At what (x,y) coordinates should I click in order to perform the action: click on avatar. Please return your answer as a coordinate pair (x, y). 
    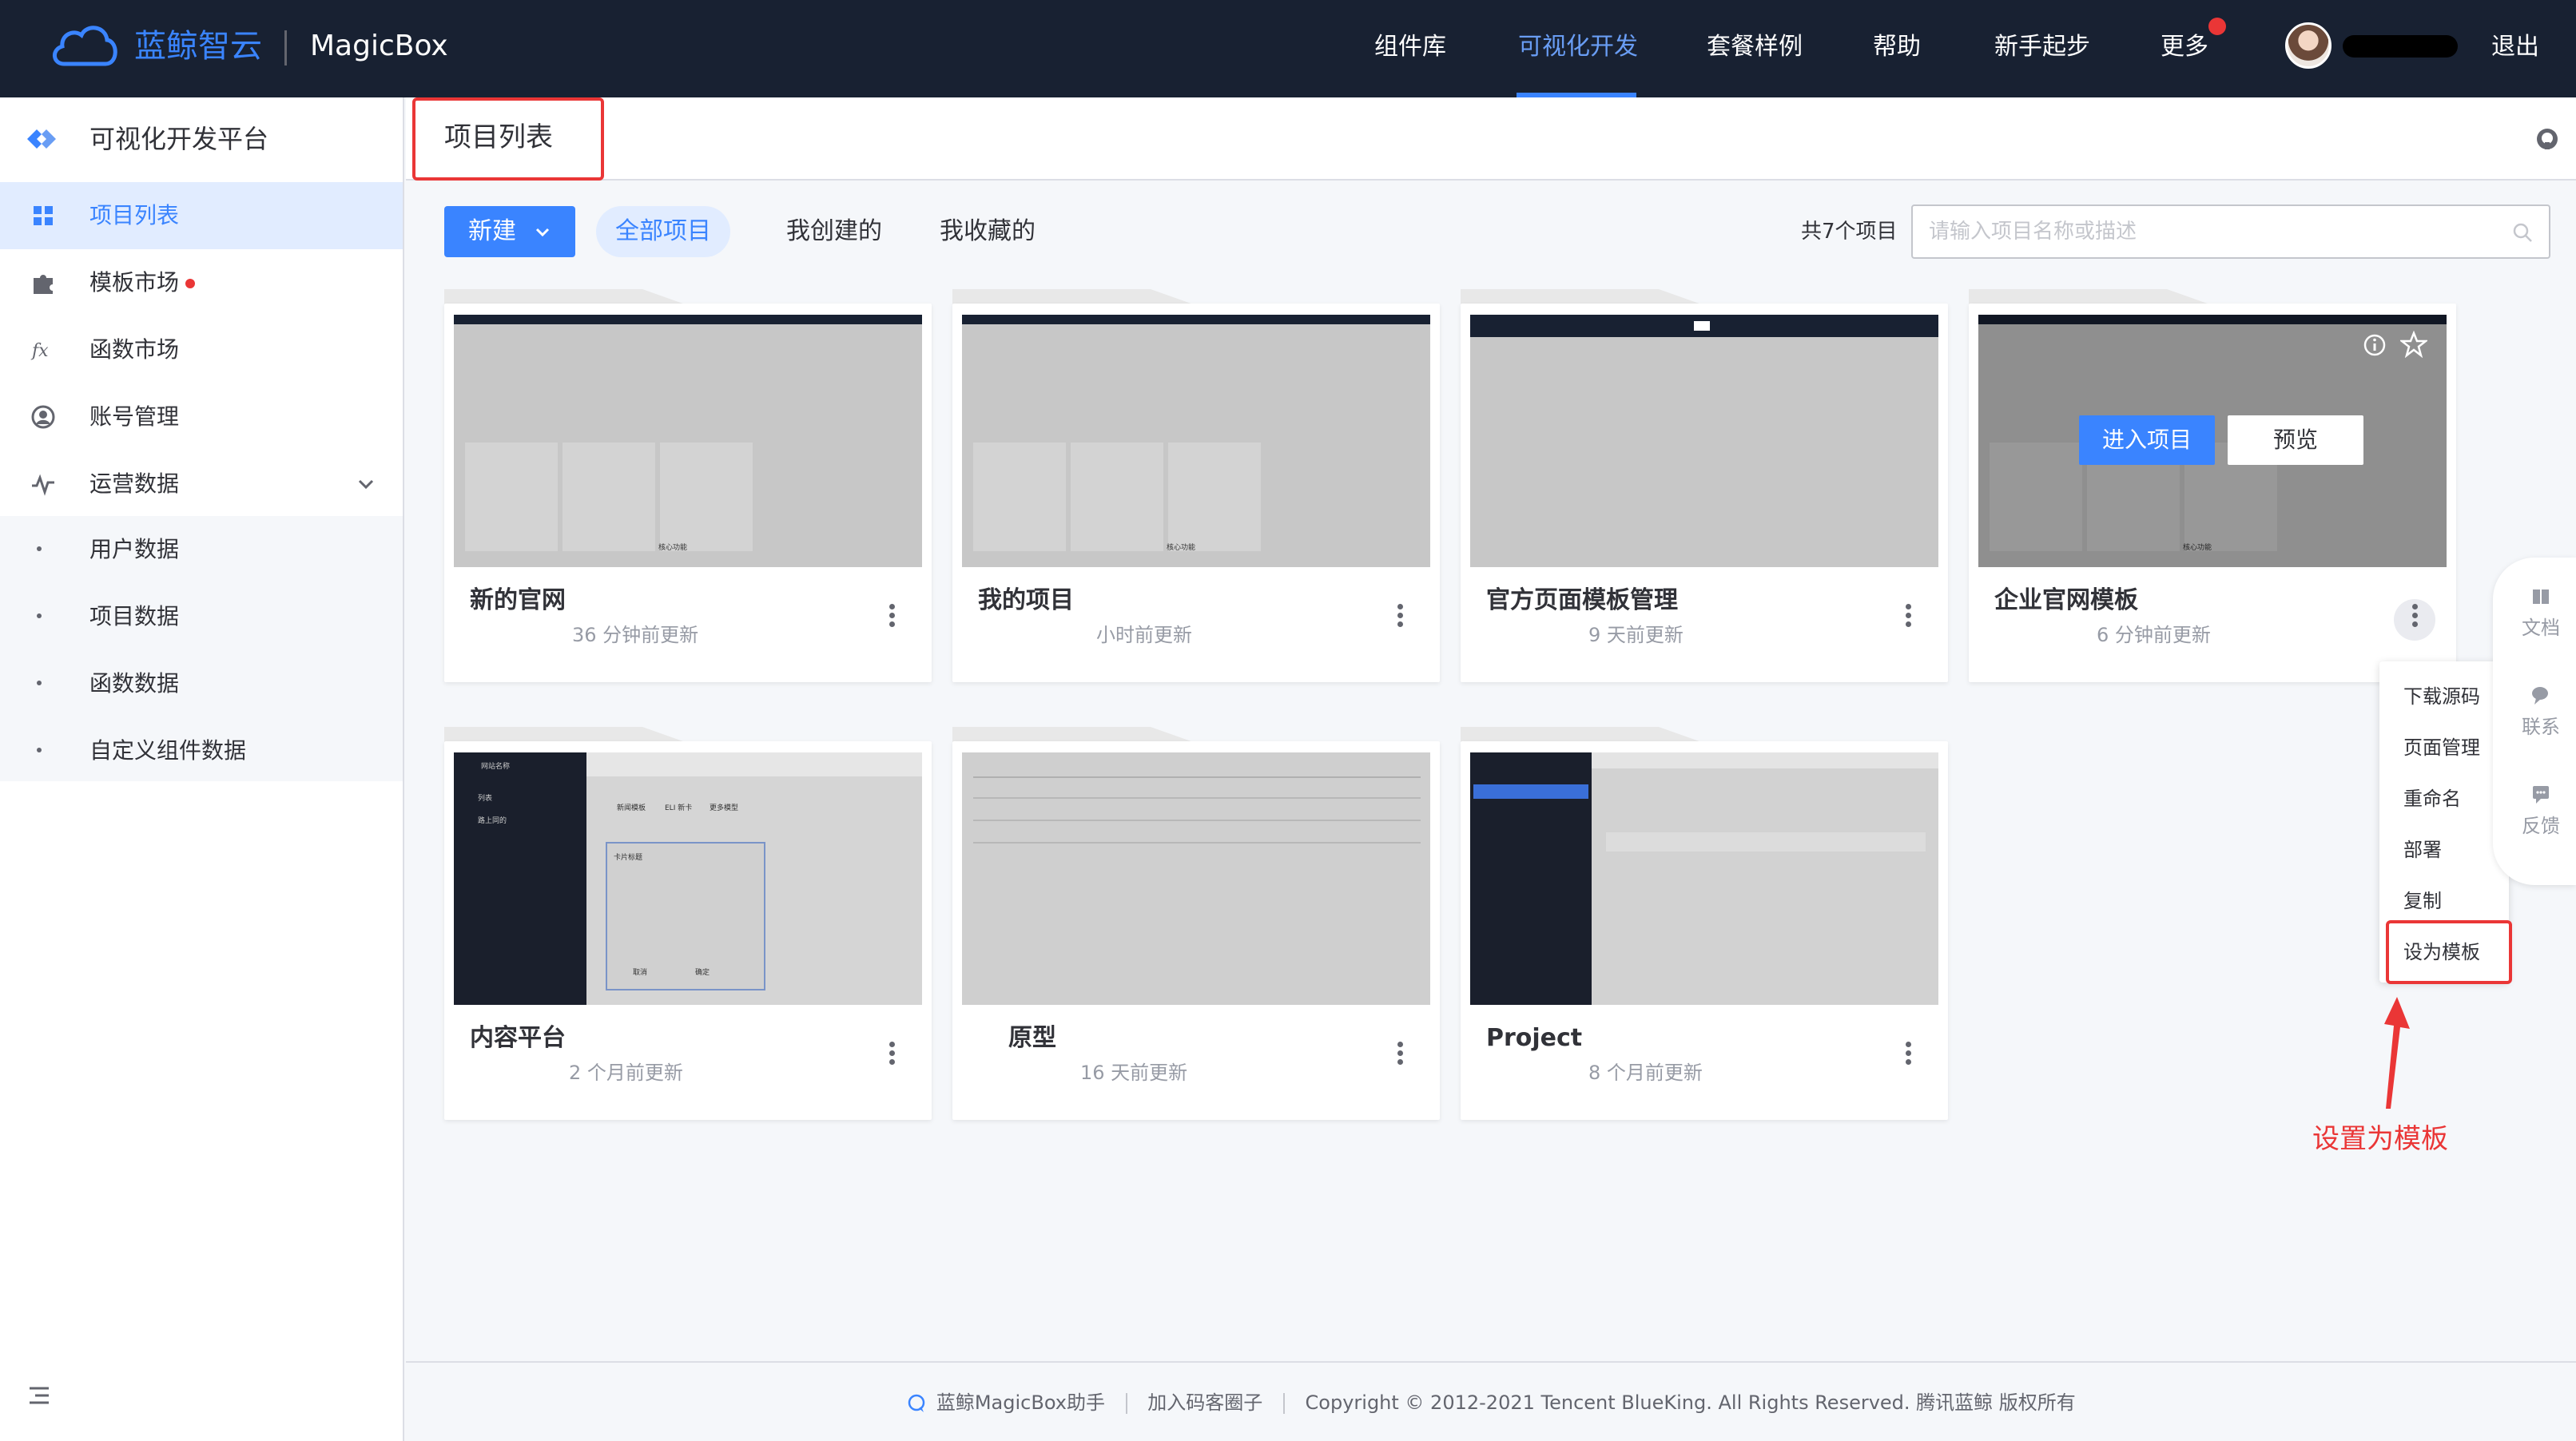
    Looking at the image, I should click on (2308, 46).